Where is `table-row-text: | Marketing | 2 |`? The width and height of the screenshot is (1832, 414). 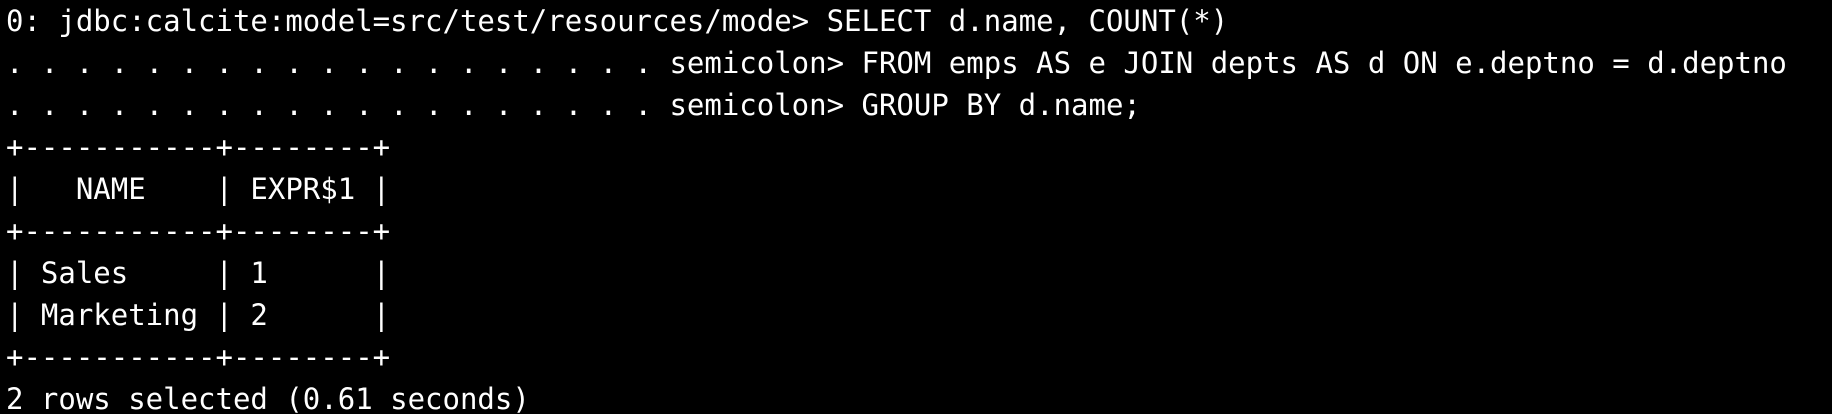
table-row-text: | Marketing | 2 | is located at coordinates (198, 315).